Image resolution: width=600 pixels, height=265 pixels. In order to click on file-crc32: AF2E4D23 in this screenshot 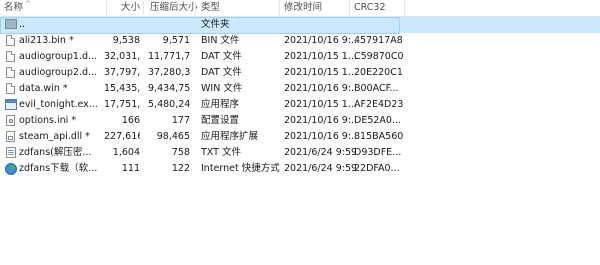, I will do `click(379, 104)`.